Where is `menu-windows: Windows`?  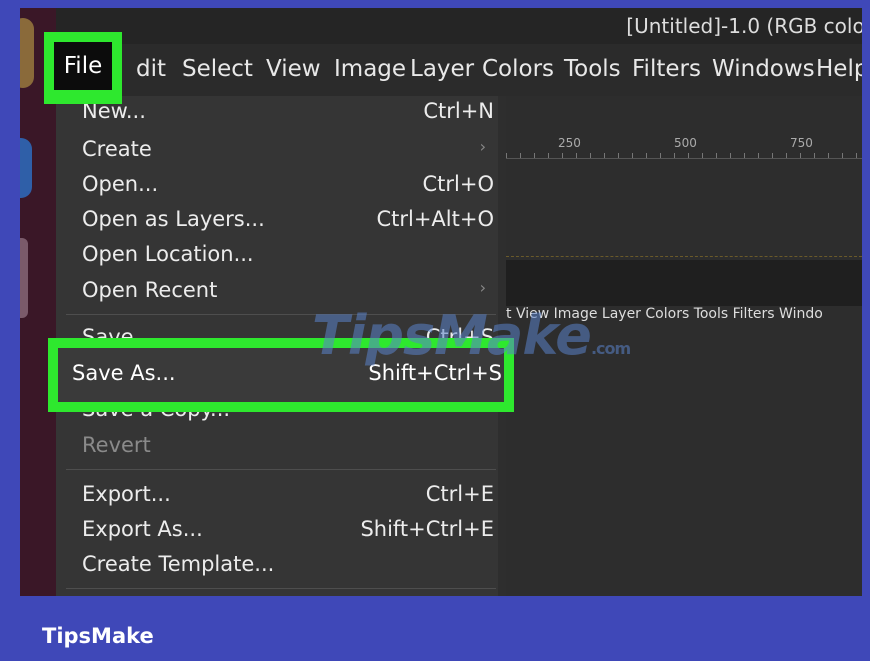 menu-windows: Windows is located at coordinates (763, 69).